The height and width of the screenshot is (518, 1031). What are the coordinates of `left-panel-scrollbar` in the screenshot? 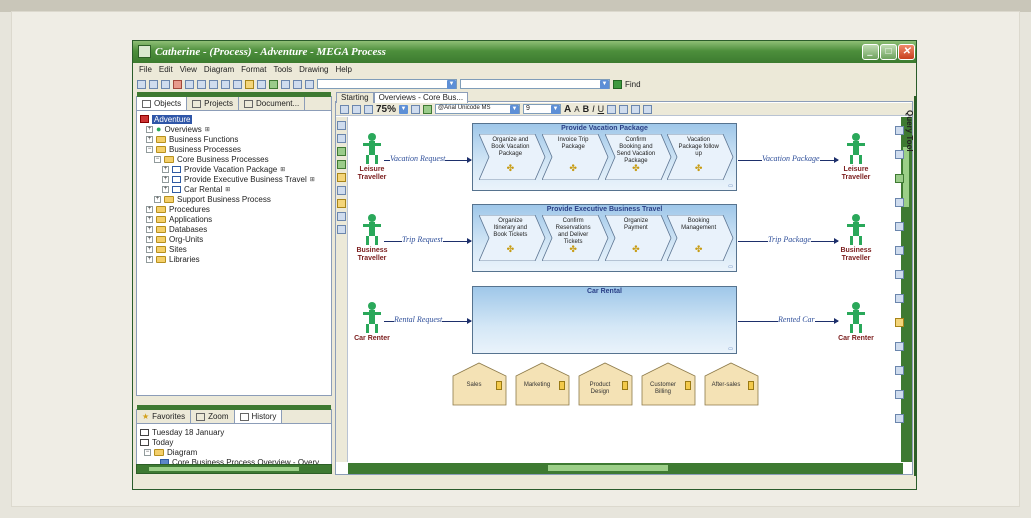 It's located at (234, 469).